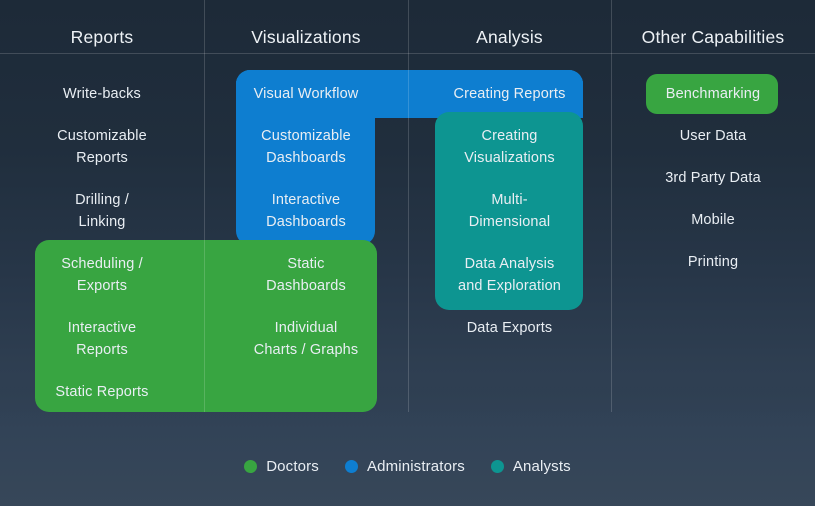  Describe the element at coordinates (306, 158) in the screenshot. I see `cell-customizable-dashboards-line2: Dashboards` at that location.